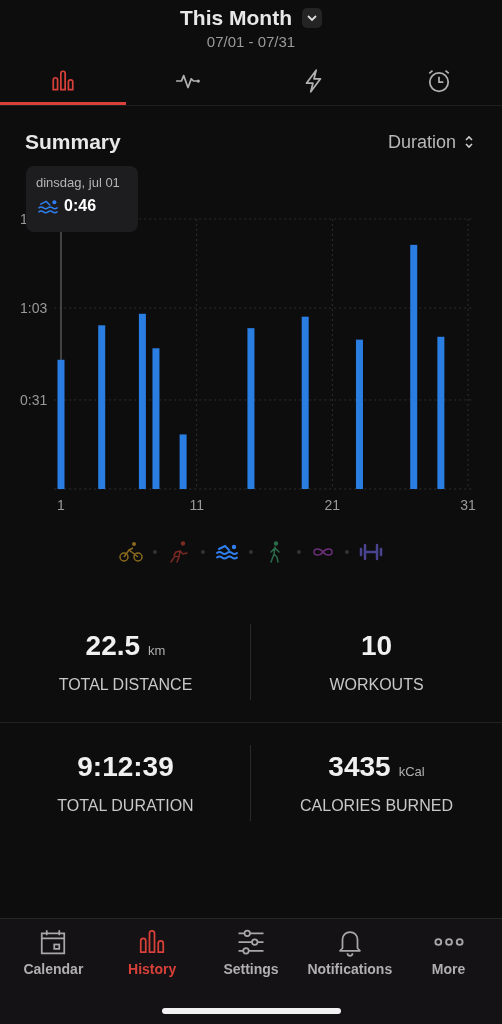 The image size is (502, 1024). What do you see at coordinates (448, 952) in the screenshot?
I see `nav-tab: More` at bounding box center [448, 952].